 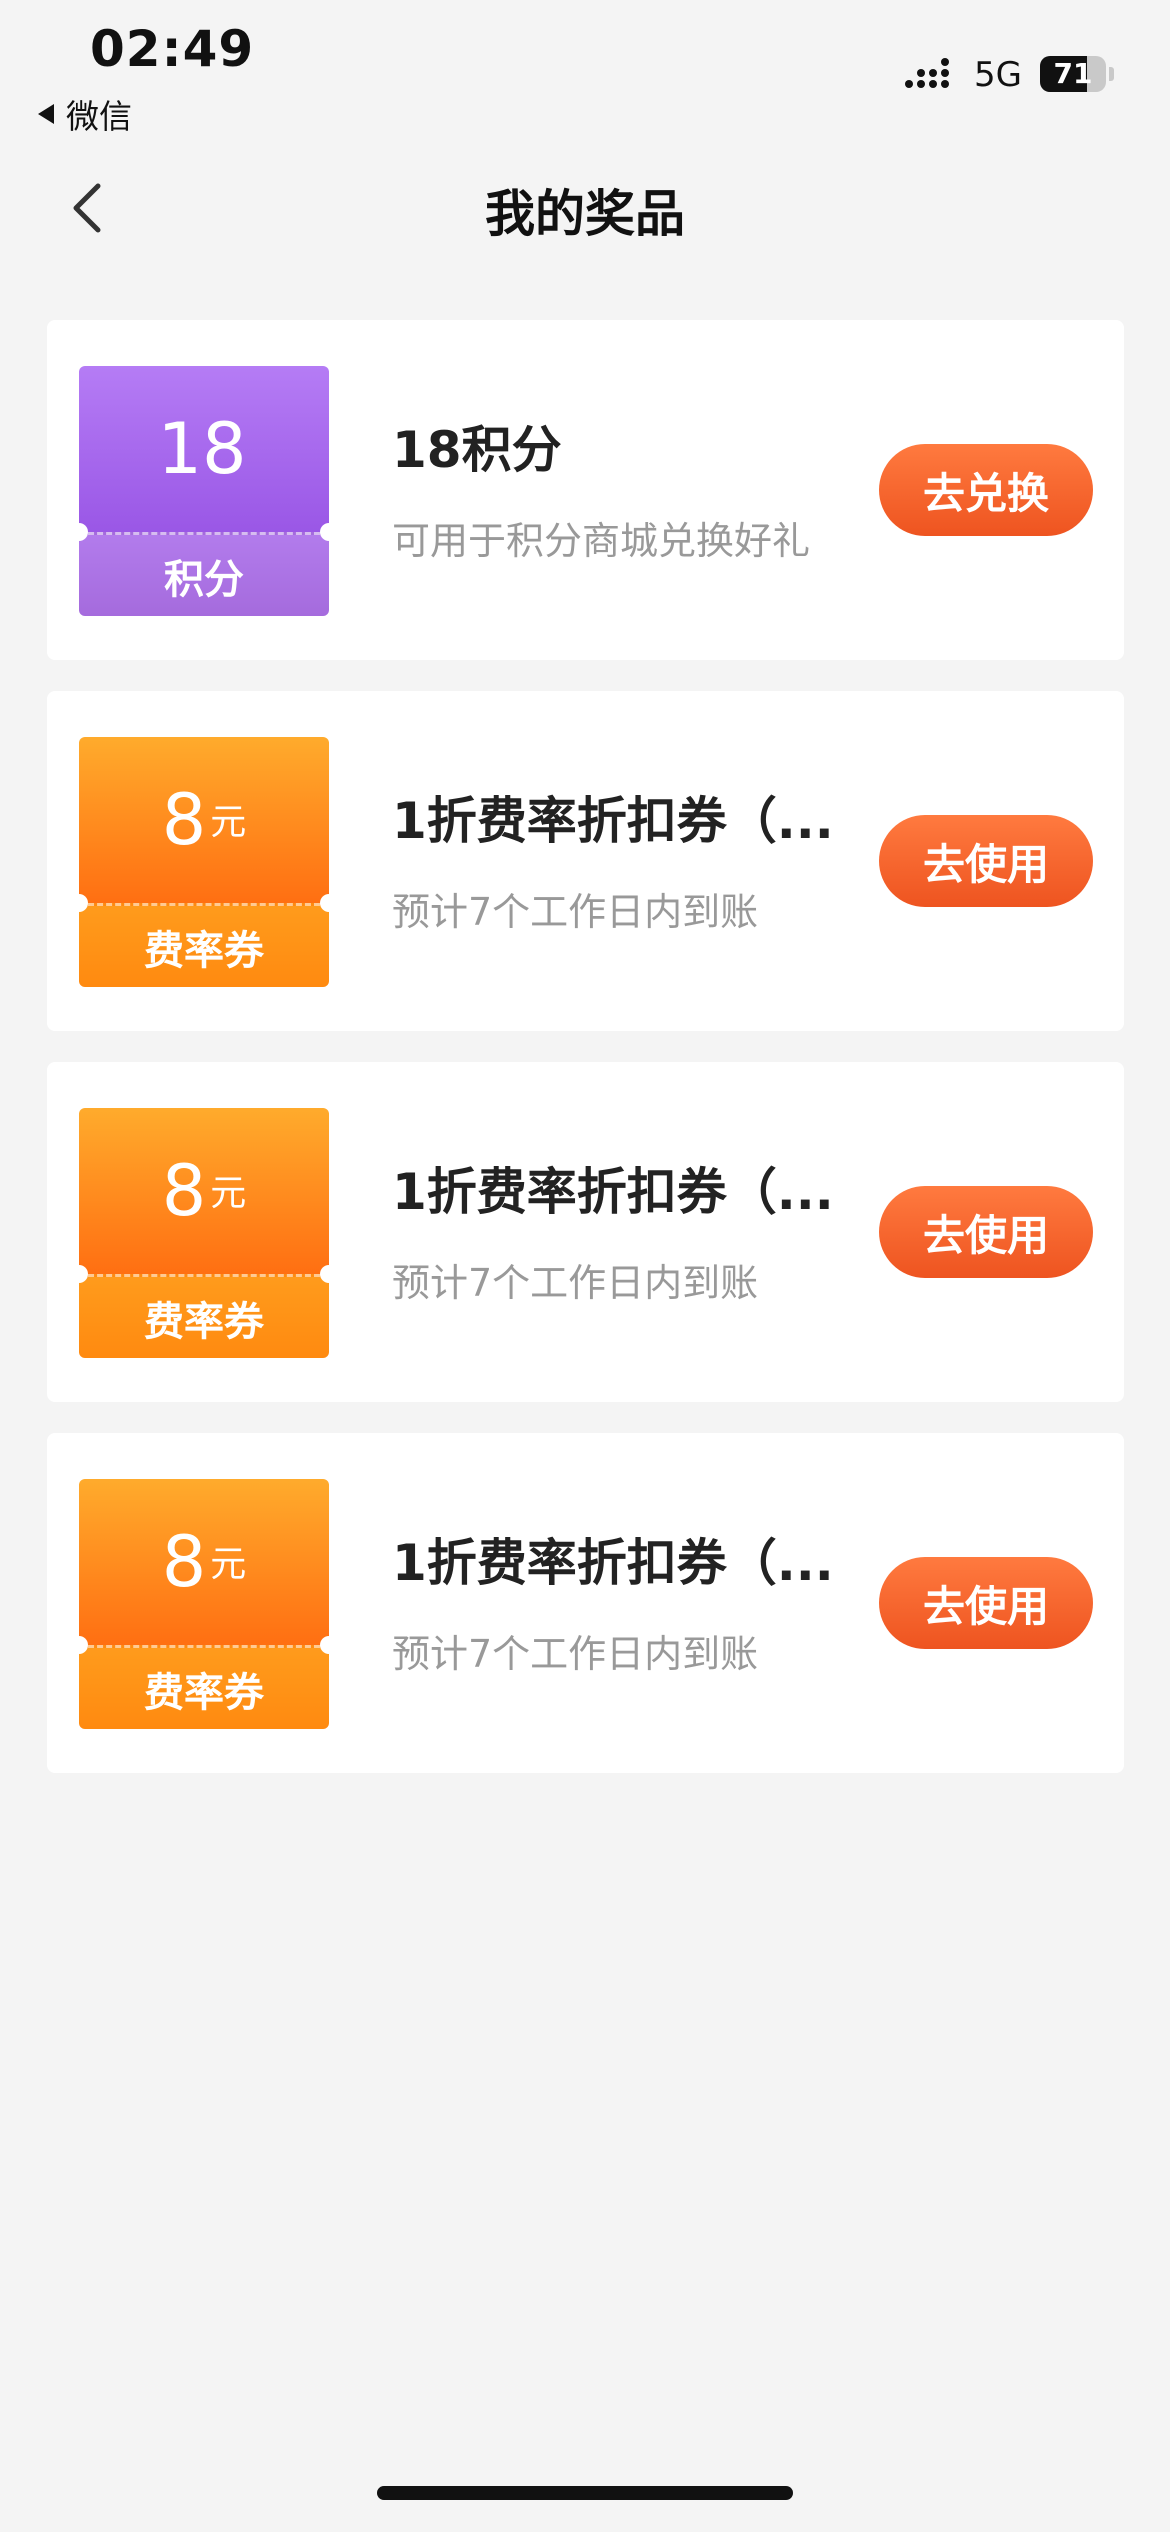 What do you see at coordinates (204, 574) in the screenshot?
I see `ticket-label: 积分` at bounding box center [204, 574].